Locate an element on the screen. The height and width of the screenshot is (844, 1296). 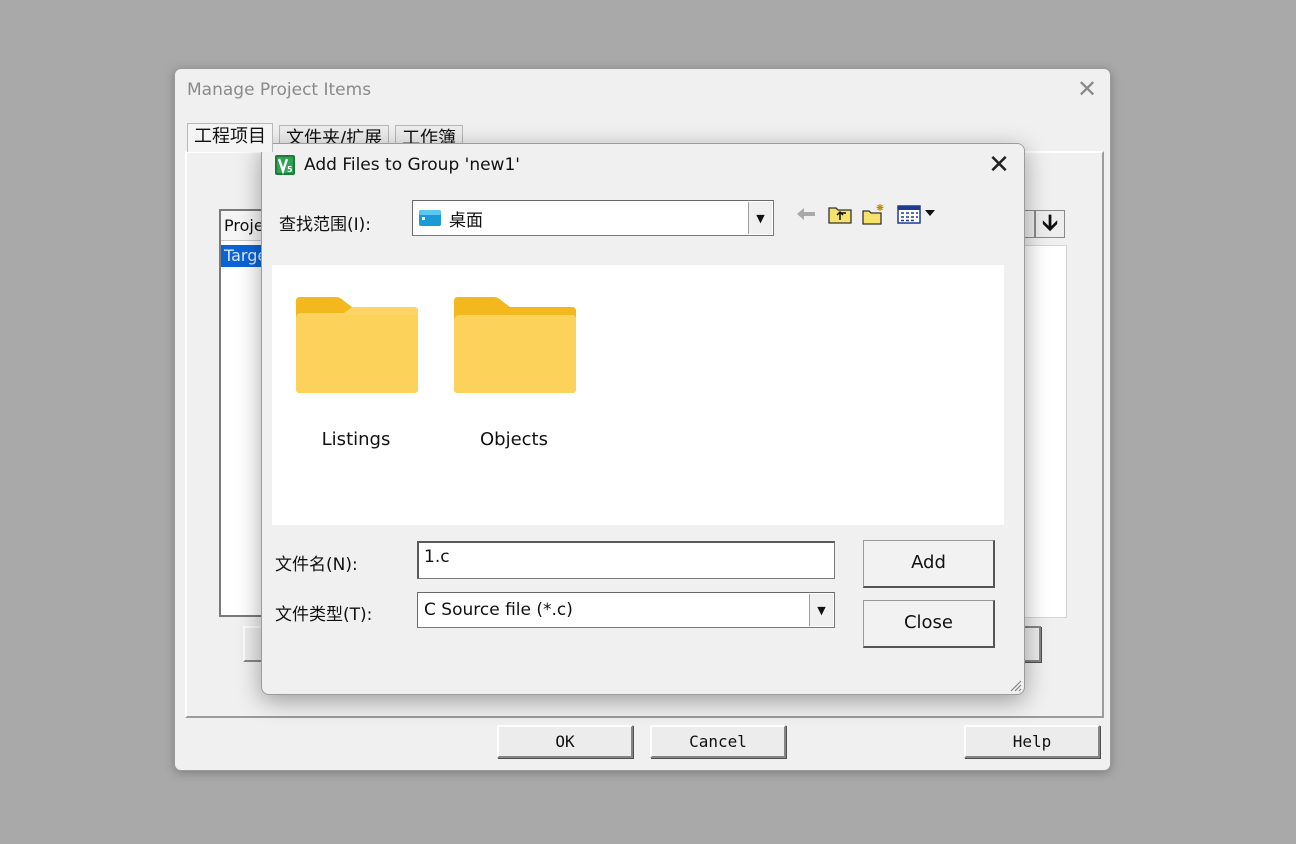
filetype-value: C Source file (*.c) is located at coordinates (498, 610).